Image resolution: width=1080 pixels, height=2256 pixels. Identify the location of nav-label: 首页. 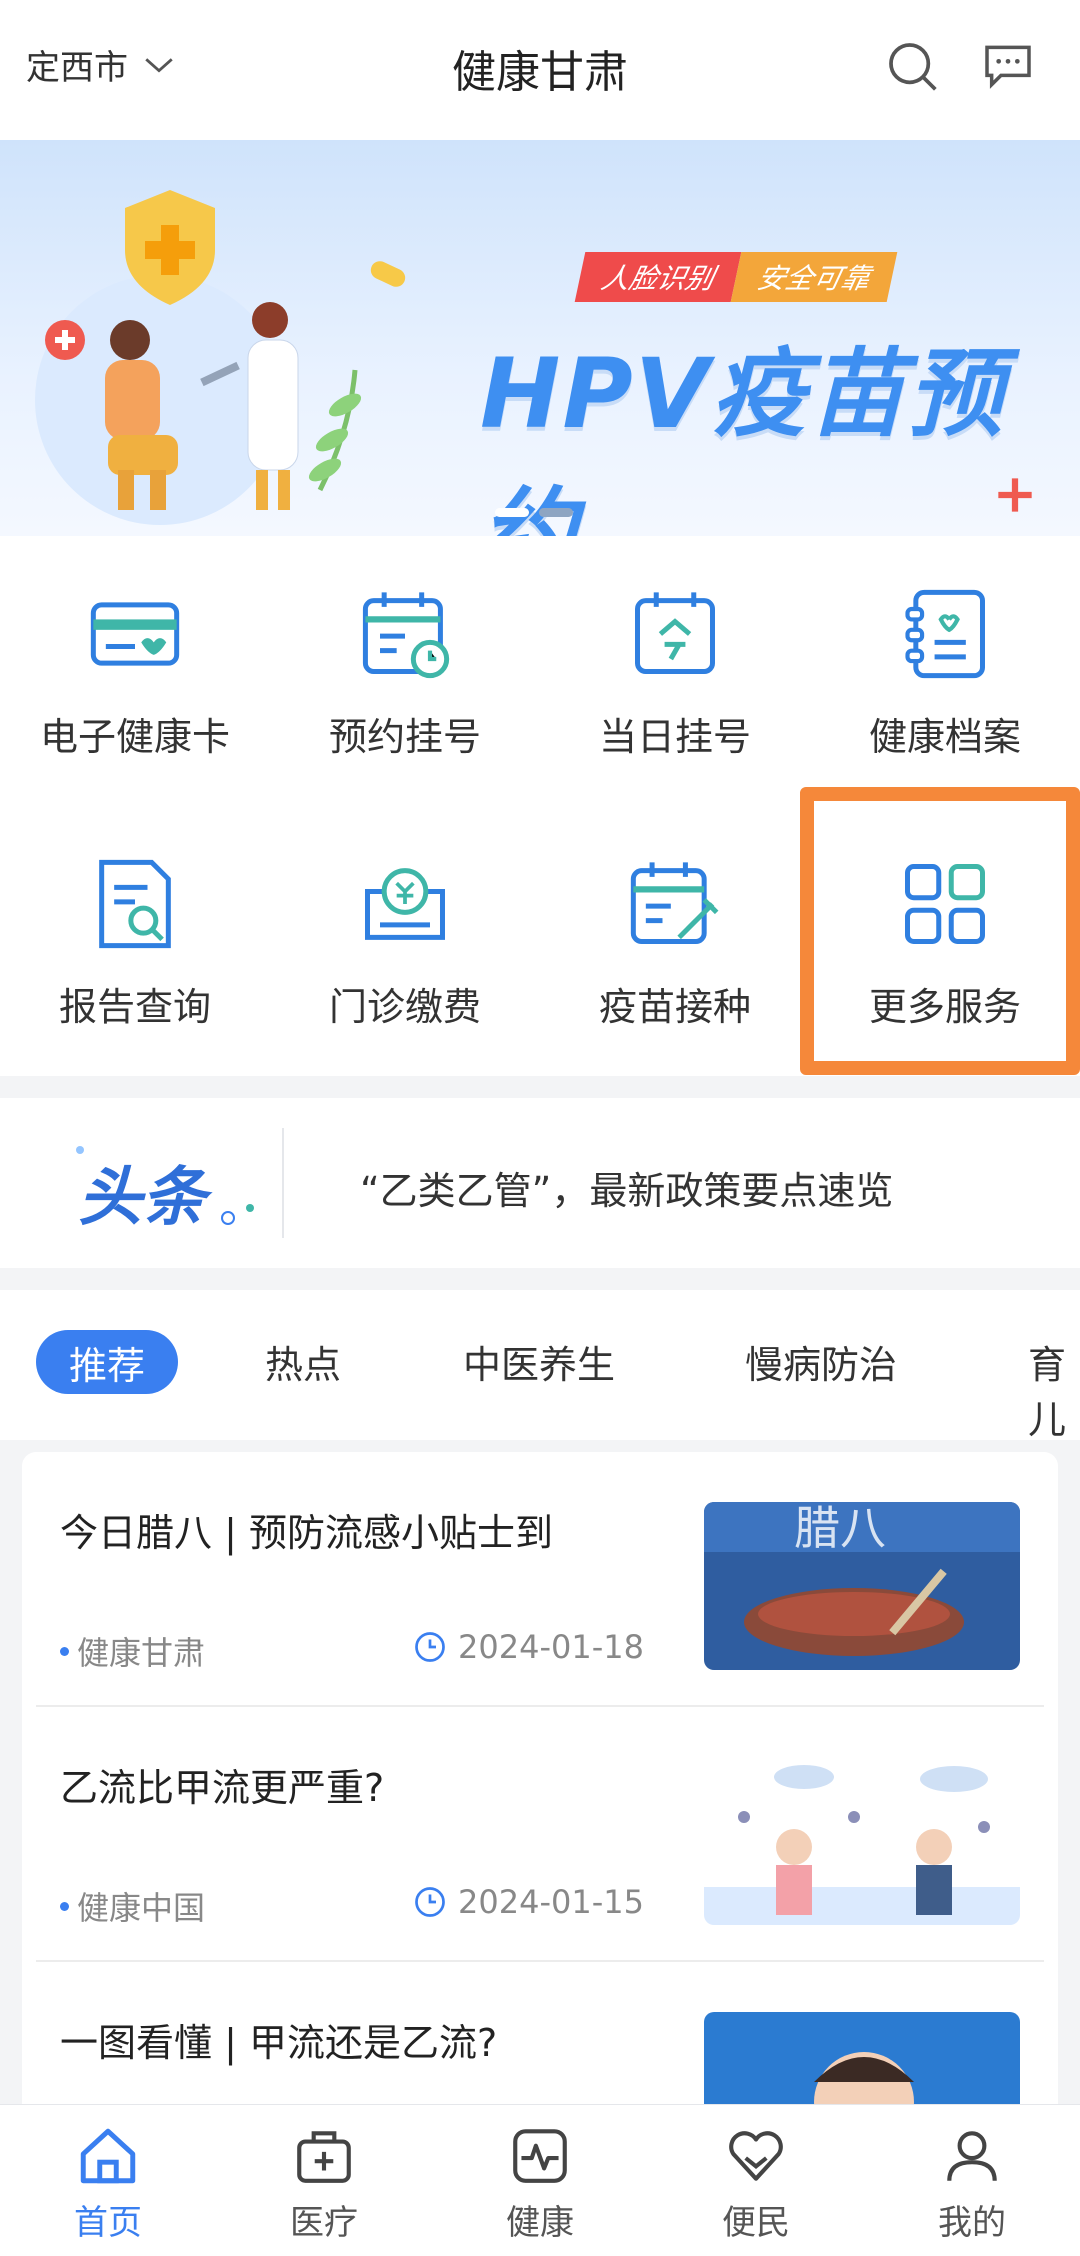
(108, 2223).